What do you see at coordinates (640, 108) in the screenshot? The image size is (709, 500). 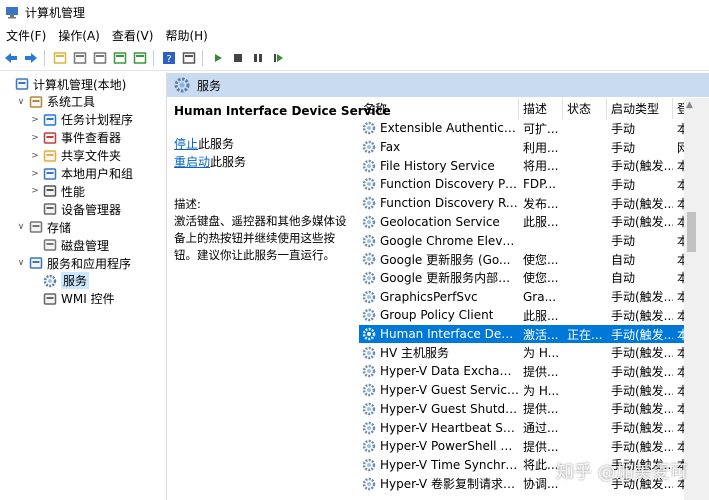 I see `column-header-startup: 启动类型` at bounding box center [640, 108].